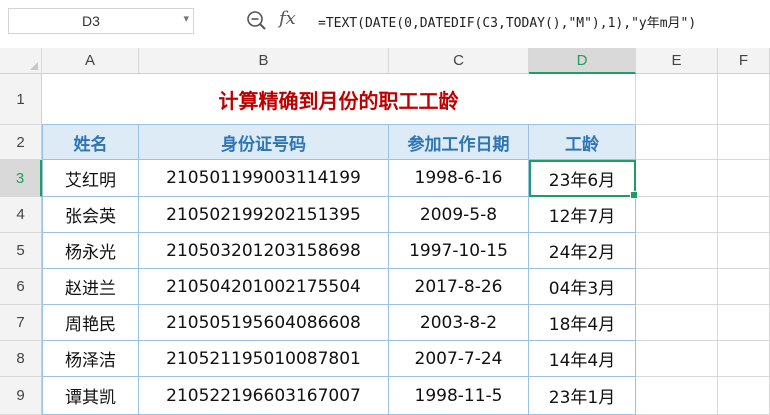 Image resolution: width=770 pixels, height=415 pixels. I want to click on cell-id-number: 210502199202151395, so click(264, 215).